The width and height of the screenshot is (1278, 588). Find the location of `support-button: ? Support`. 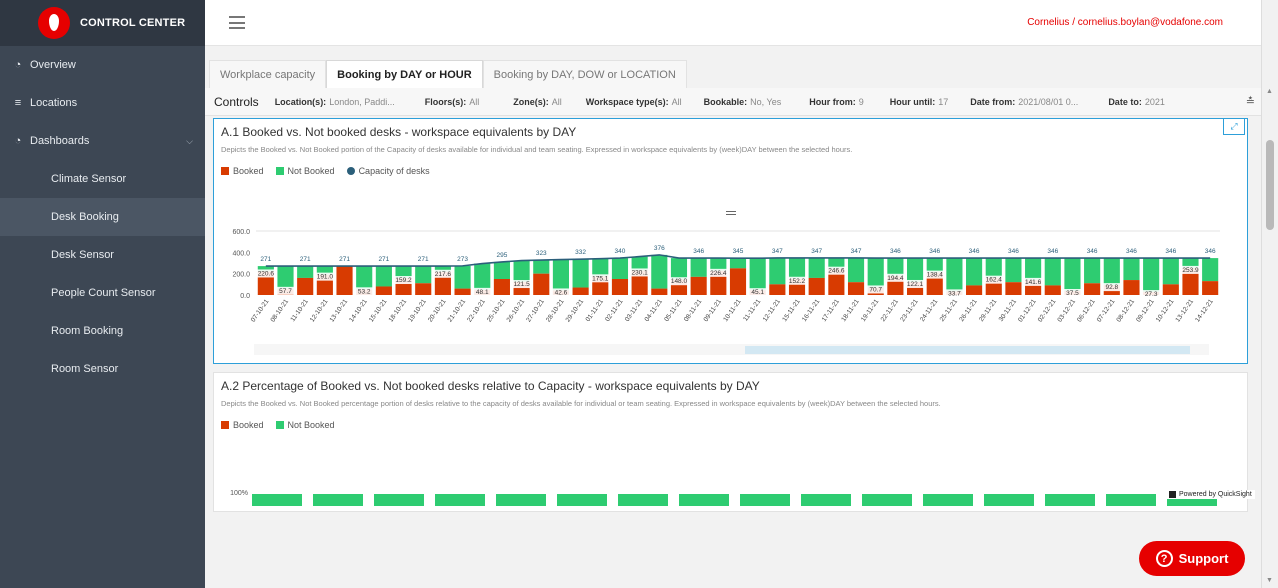

support-button: ? Support is located at coordinates (1192, 558).